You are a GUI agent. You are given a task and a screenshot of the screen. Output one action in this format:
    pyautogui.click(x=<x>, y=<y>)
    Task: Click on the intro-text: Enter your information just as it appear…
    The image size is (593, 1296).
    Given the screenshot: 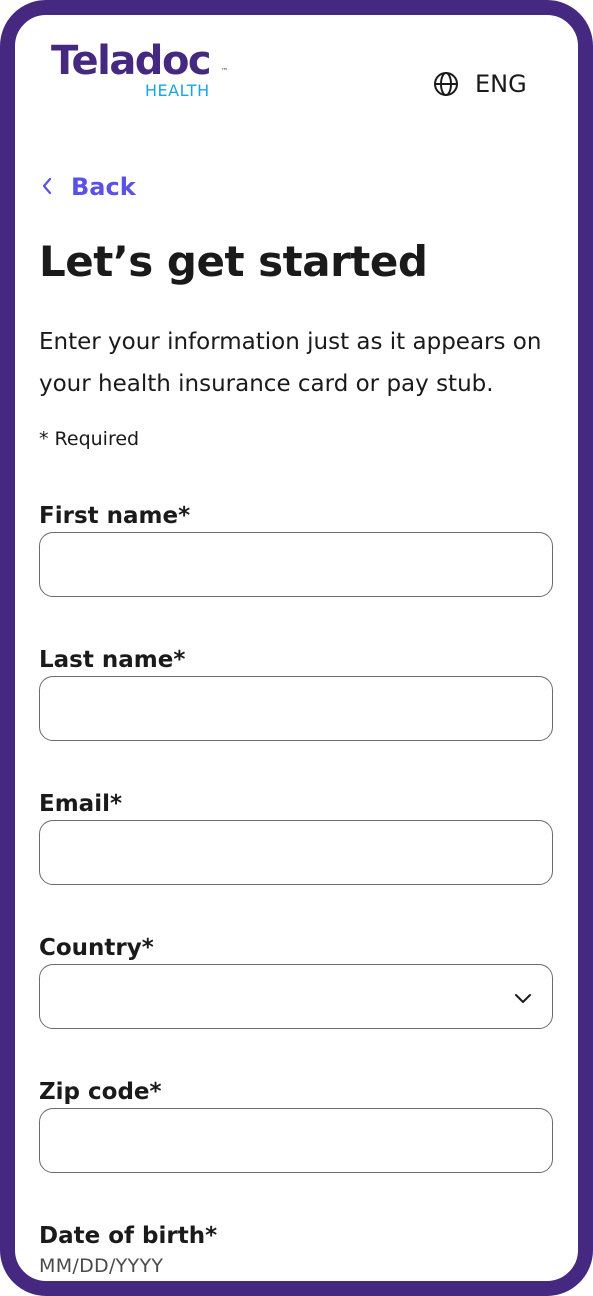 What is the action you would take?
    pyautogui.click(x=290, y=363)
    